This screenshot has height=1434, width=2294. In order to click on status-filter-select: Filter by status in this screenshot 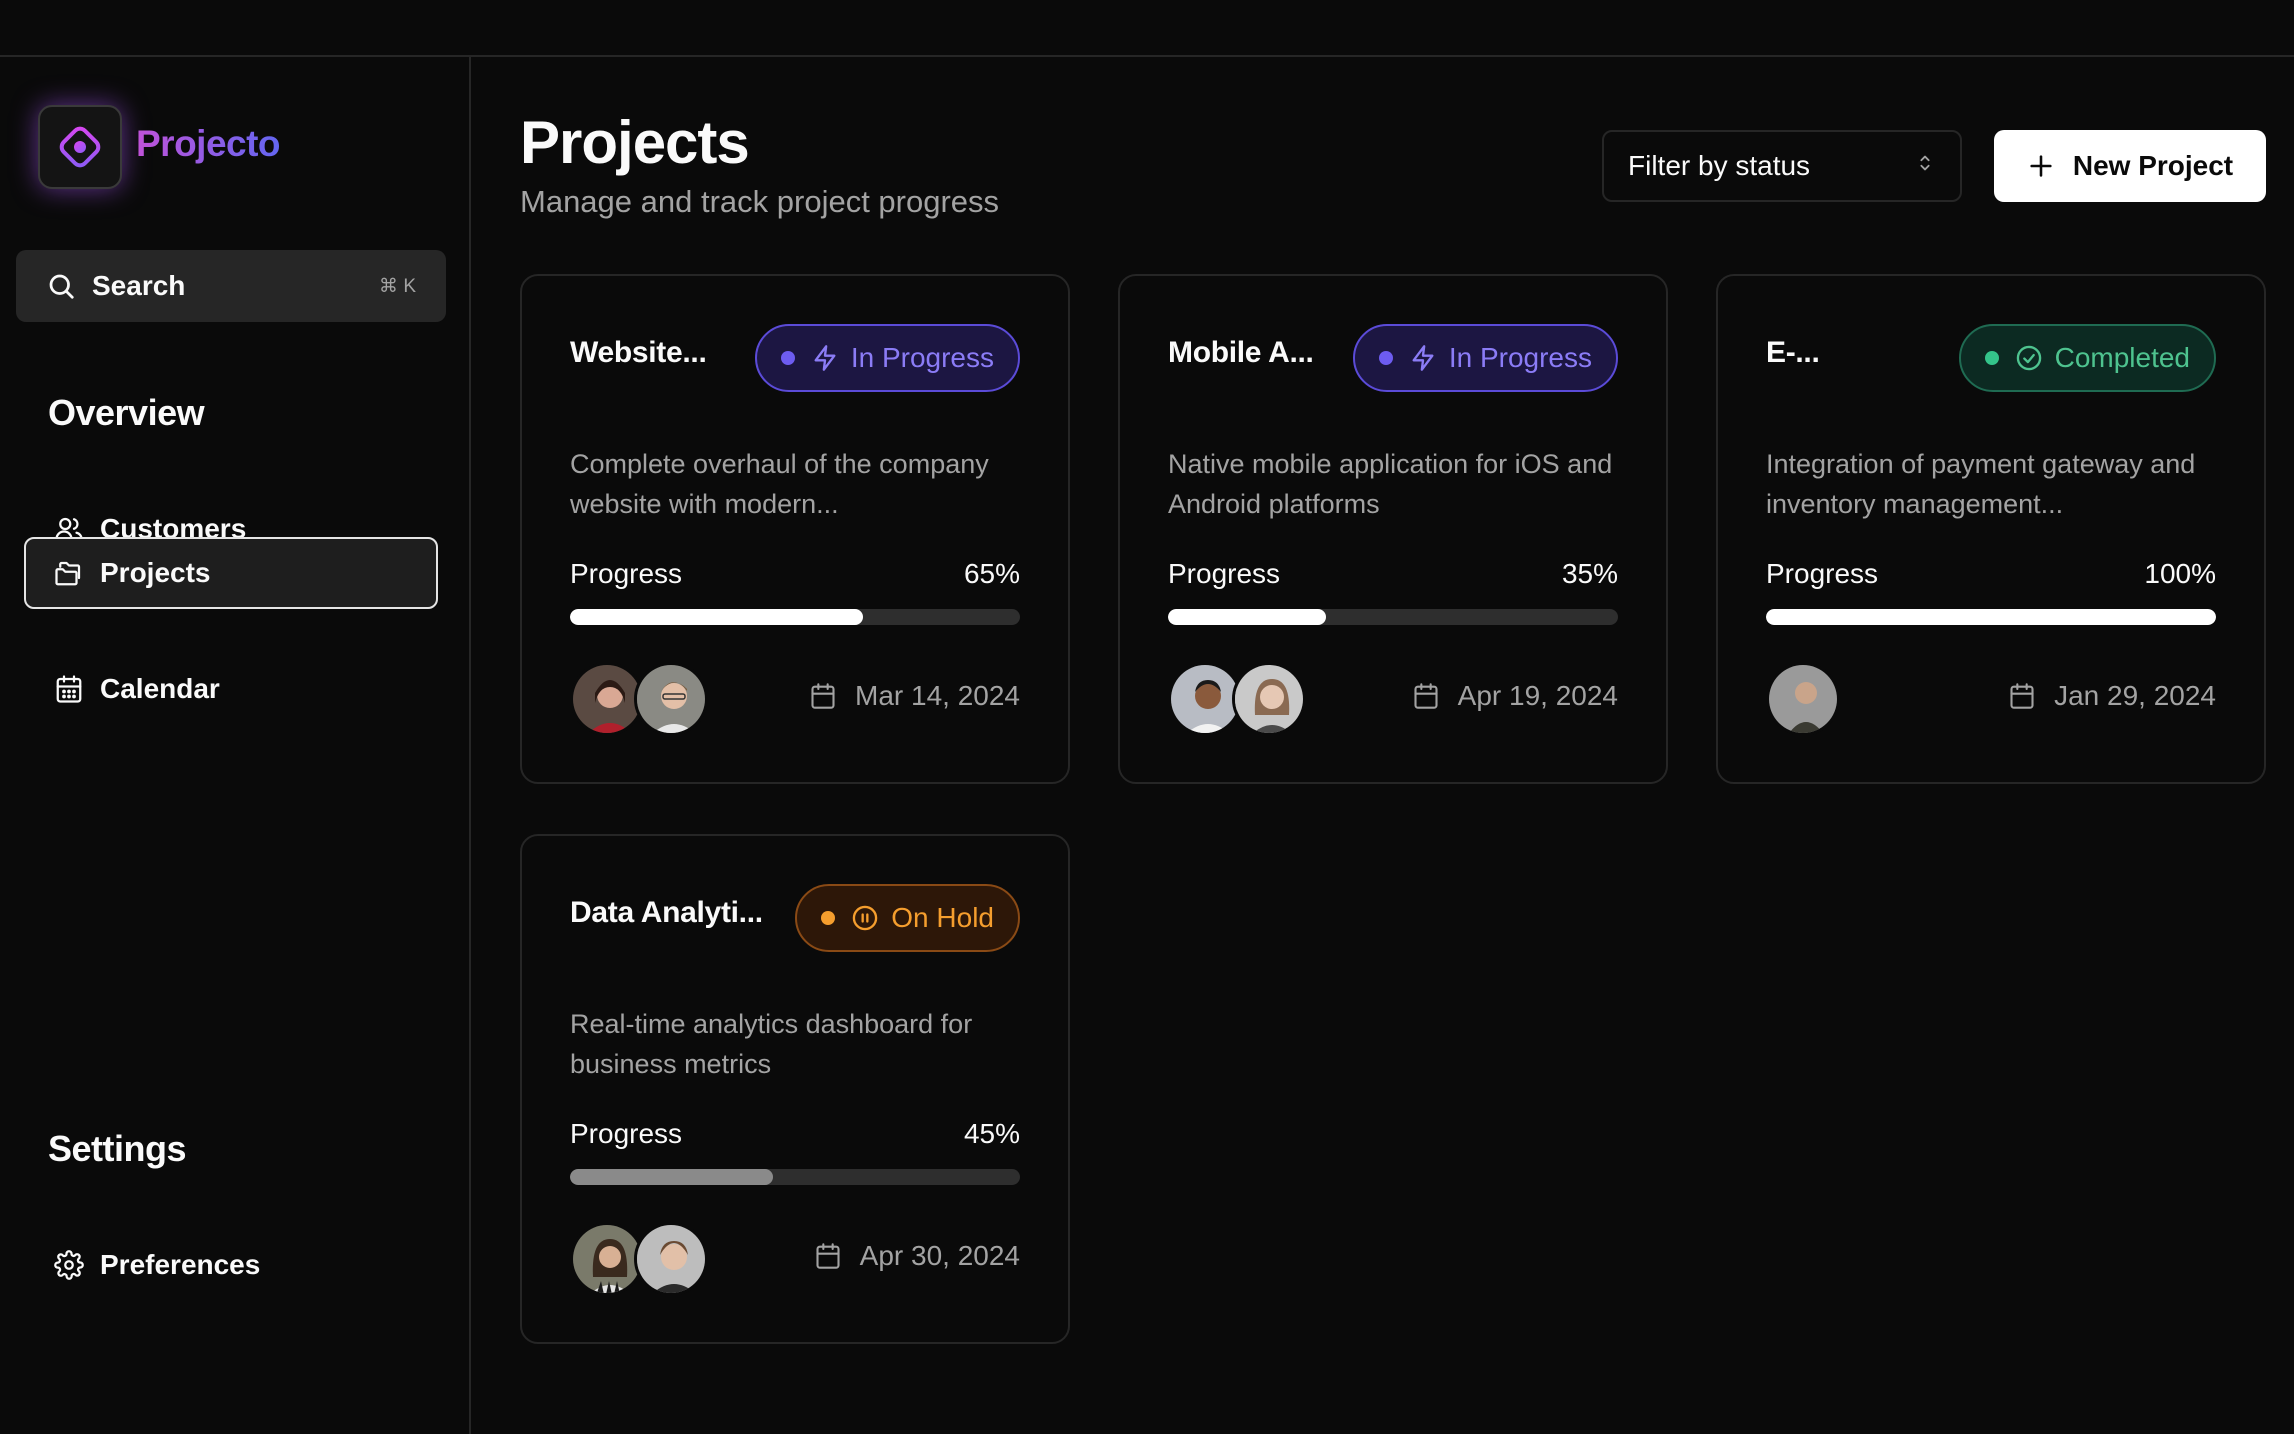, I will do `click(1782, 166)`.